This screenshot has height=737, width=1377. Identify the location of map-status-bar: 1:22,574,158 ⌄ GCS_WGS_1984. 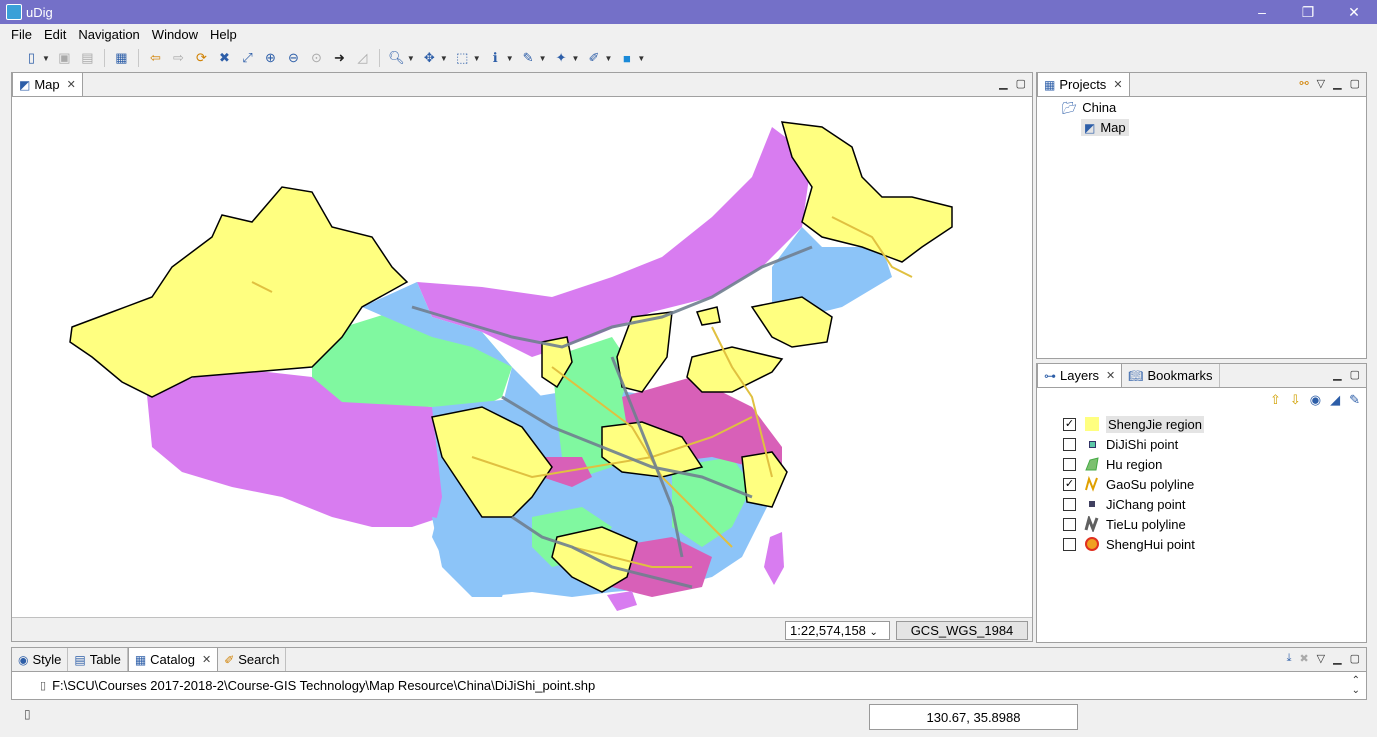
(522, 629).